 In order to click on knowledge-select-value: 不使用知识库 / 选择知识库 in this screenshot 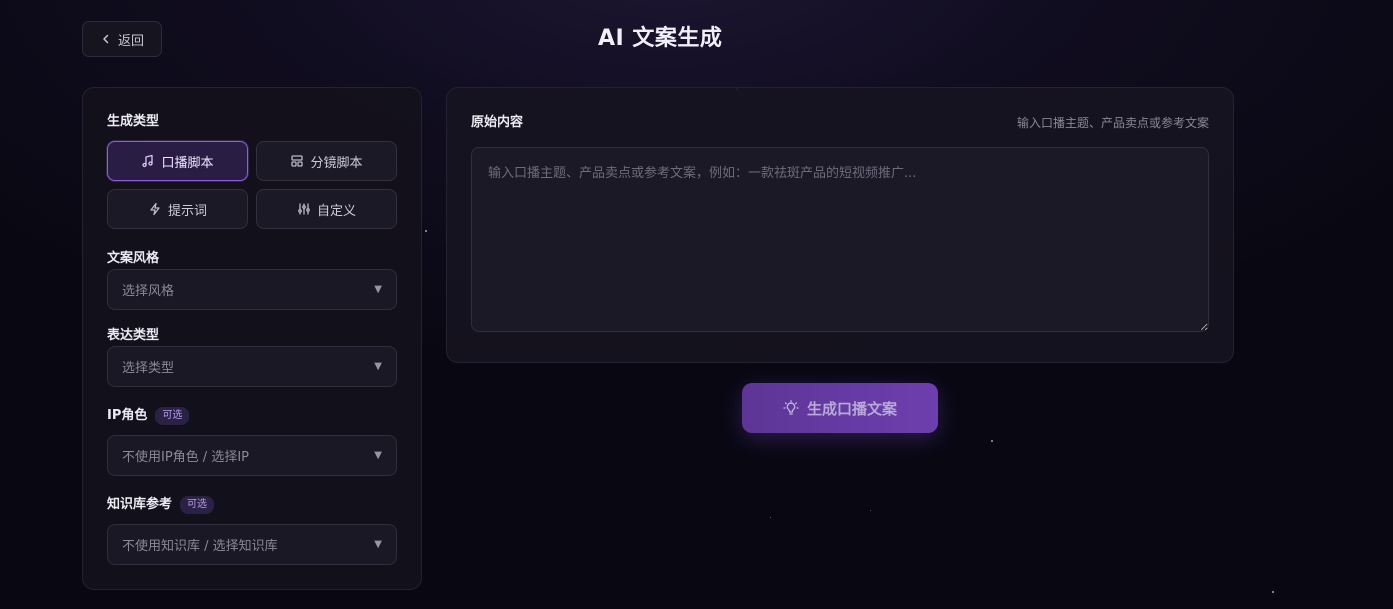, I will do `click(200, 546)`.